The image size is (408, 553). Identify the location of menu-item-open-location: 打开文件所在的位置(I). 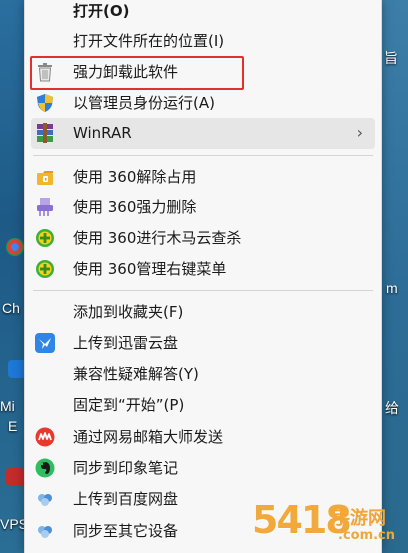
(203, 41).